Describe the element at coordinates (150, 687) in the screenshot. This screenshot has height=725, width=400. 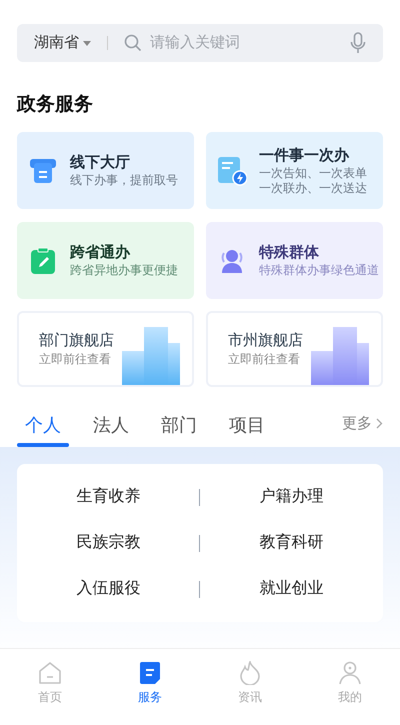
I see `nav-tab: 服务` at that location.